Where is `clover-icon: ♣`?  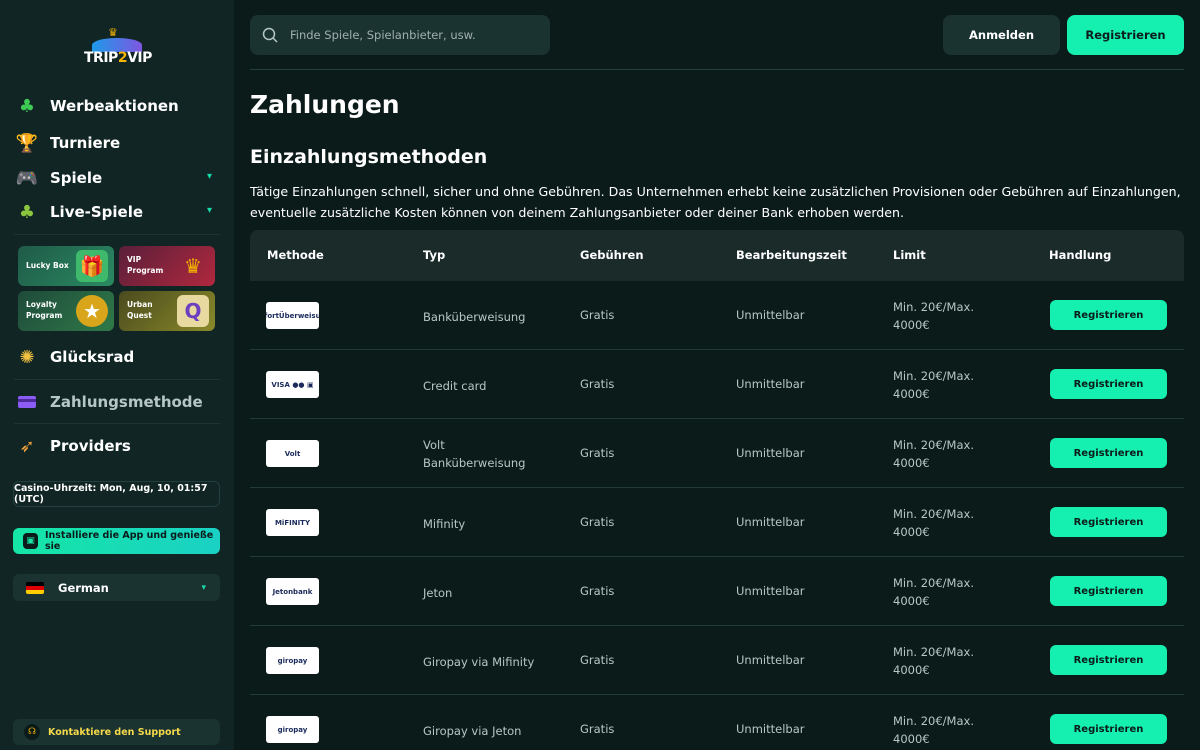
clover-icon: ♣ is located at coordinates (27, 106).